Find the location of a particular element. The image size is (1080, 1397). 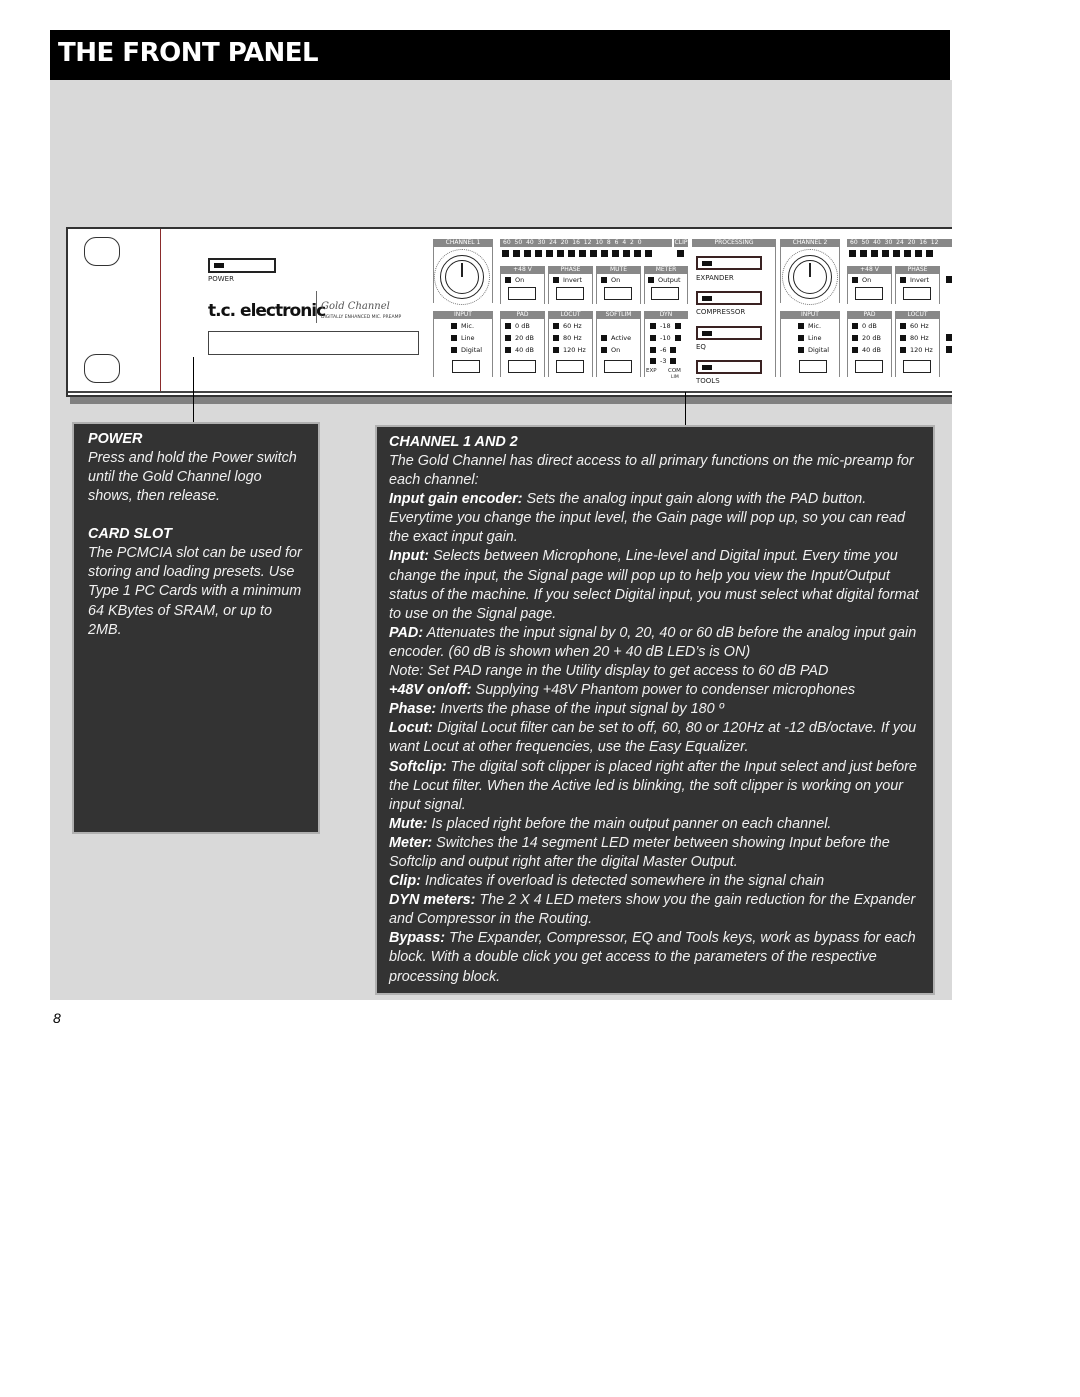

expander-button is located at coordinates (729, 263).